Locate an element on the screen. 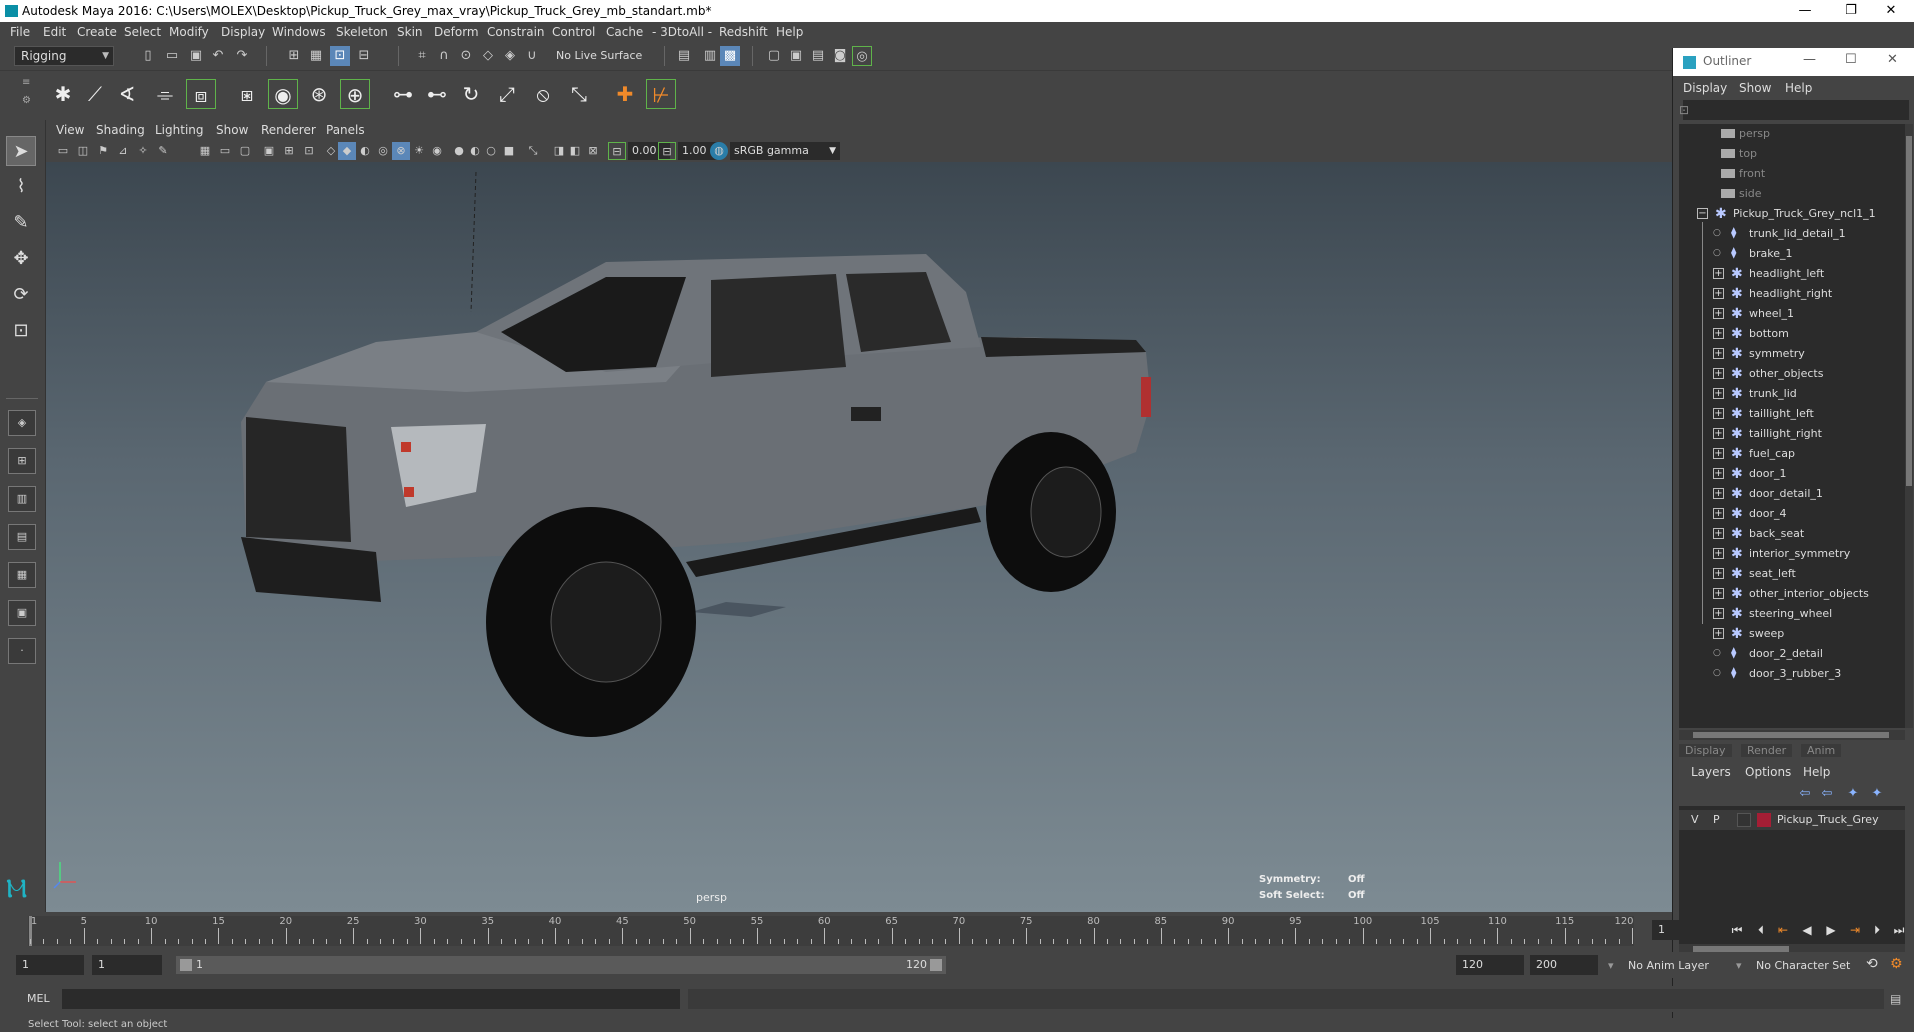  tree-item: ○ ⧫ door_3_rubber_3 is located at coordinates (1792, 674).